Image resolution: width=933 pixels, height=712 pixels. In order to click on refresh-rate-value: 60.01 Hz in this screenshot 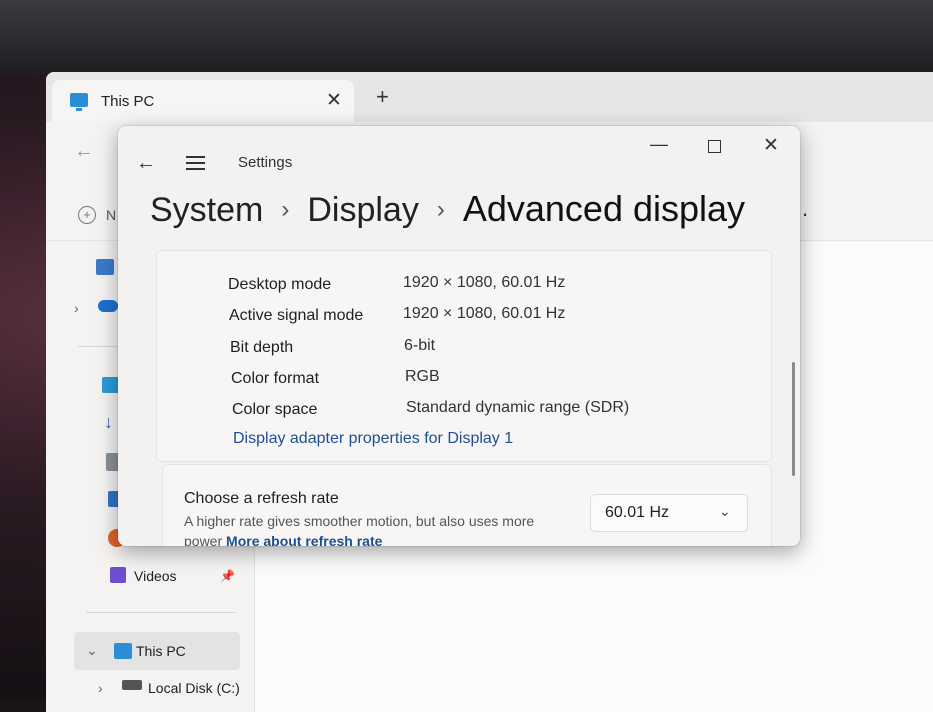, I will do `click(637, 512)`.